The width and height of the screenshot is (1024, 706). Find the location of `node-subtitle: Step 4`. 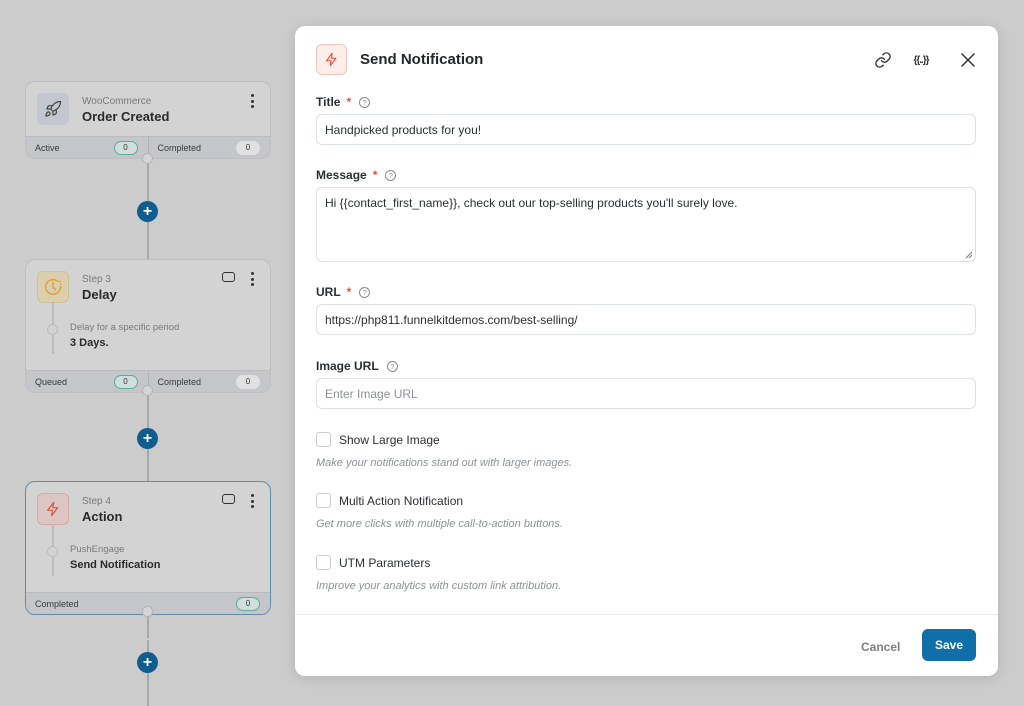

node-subtitle: Step 4 is located at coordinates (96, 501).